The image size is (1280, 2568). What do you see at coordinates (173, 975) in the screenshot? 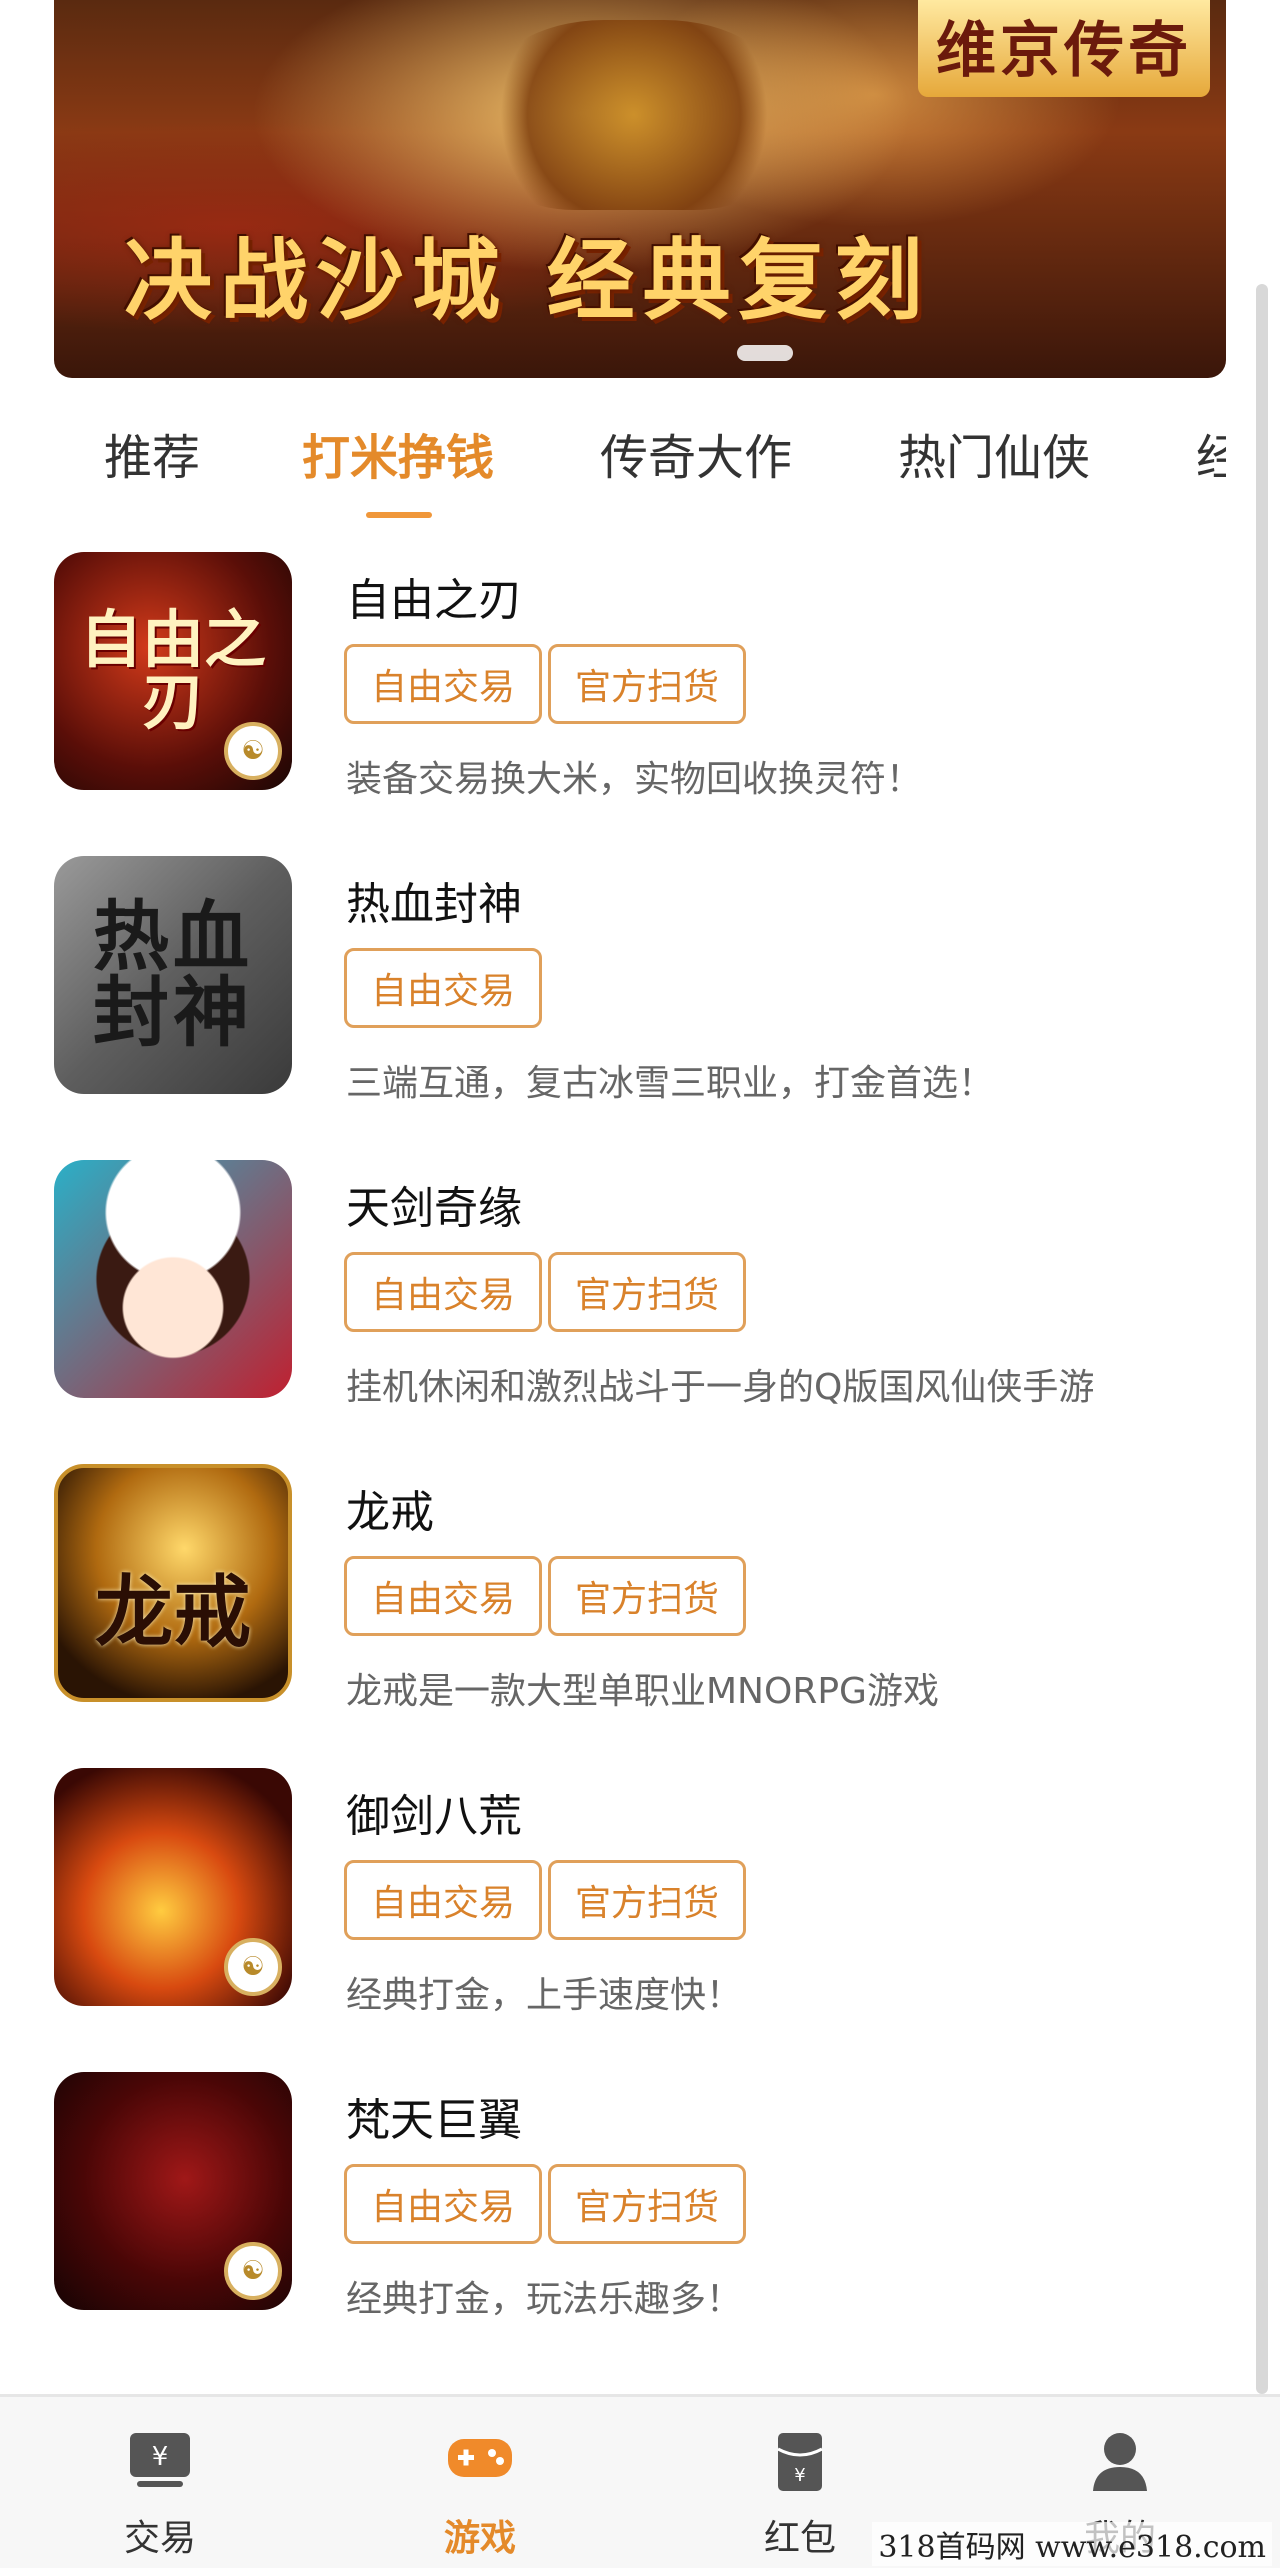
I see `game-icon: 热血封神` at bounding box center [173, 975].